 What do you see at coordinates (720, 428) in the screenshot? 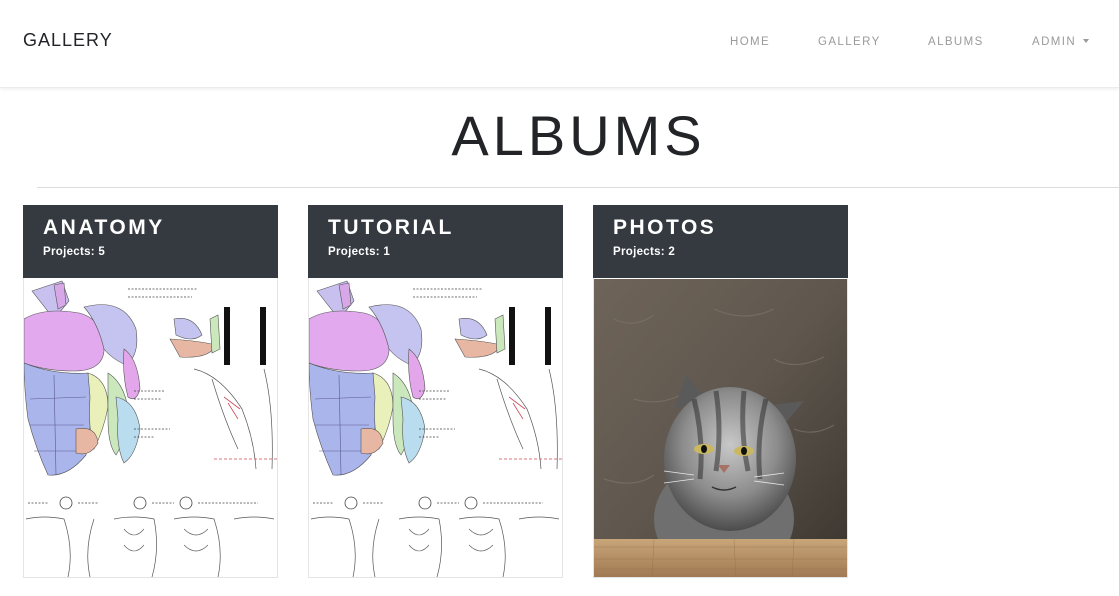
I see `album-thumbnail-cat-photo` at bounding box center [720, 428].